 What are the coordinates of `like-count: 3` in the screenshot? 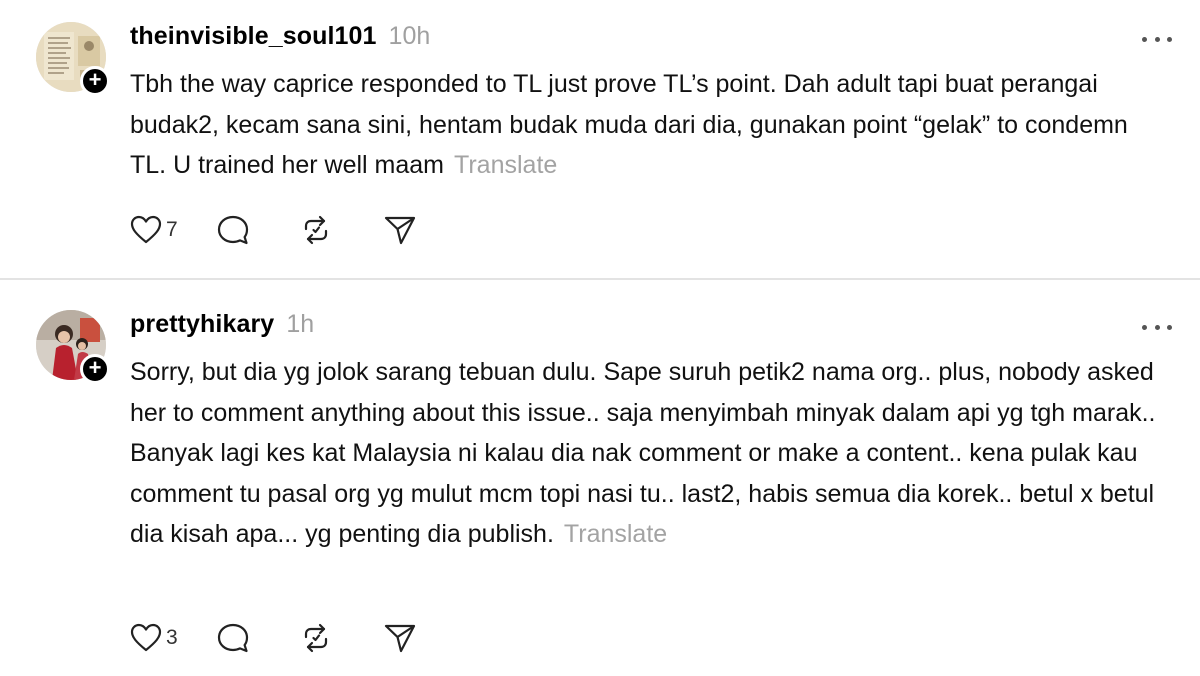 It's located at (172, 637).